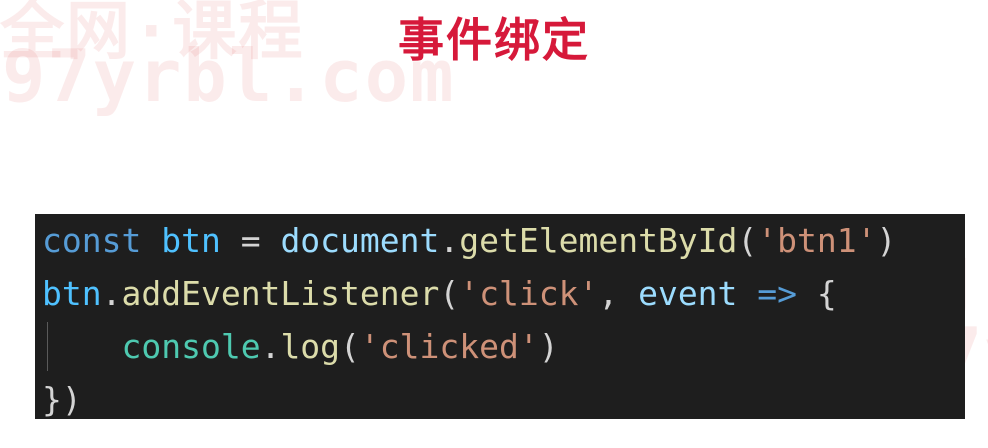 The image size is (988, 448). Describe the element at coordinates (360, 240) in the screenshot. I see `token-object-document: document` at that location.